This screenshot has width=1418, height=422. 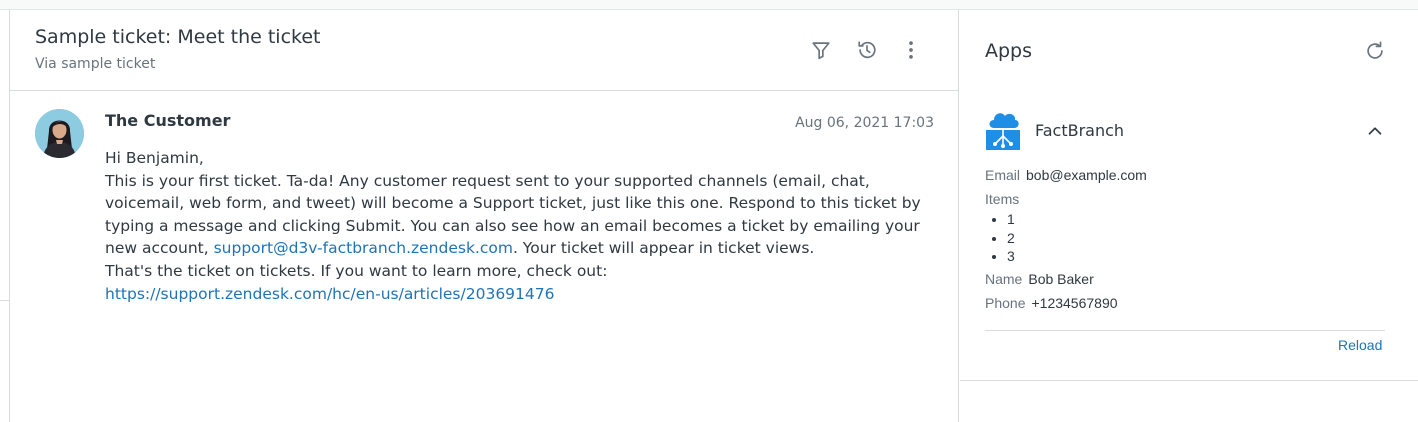 I want to click on field-email: Email bob@example.com, so click(x=1185, y=178).